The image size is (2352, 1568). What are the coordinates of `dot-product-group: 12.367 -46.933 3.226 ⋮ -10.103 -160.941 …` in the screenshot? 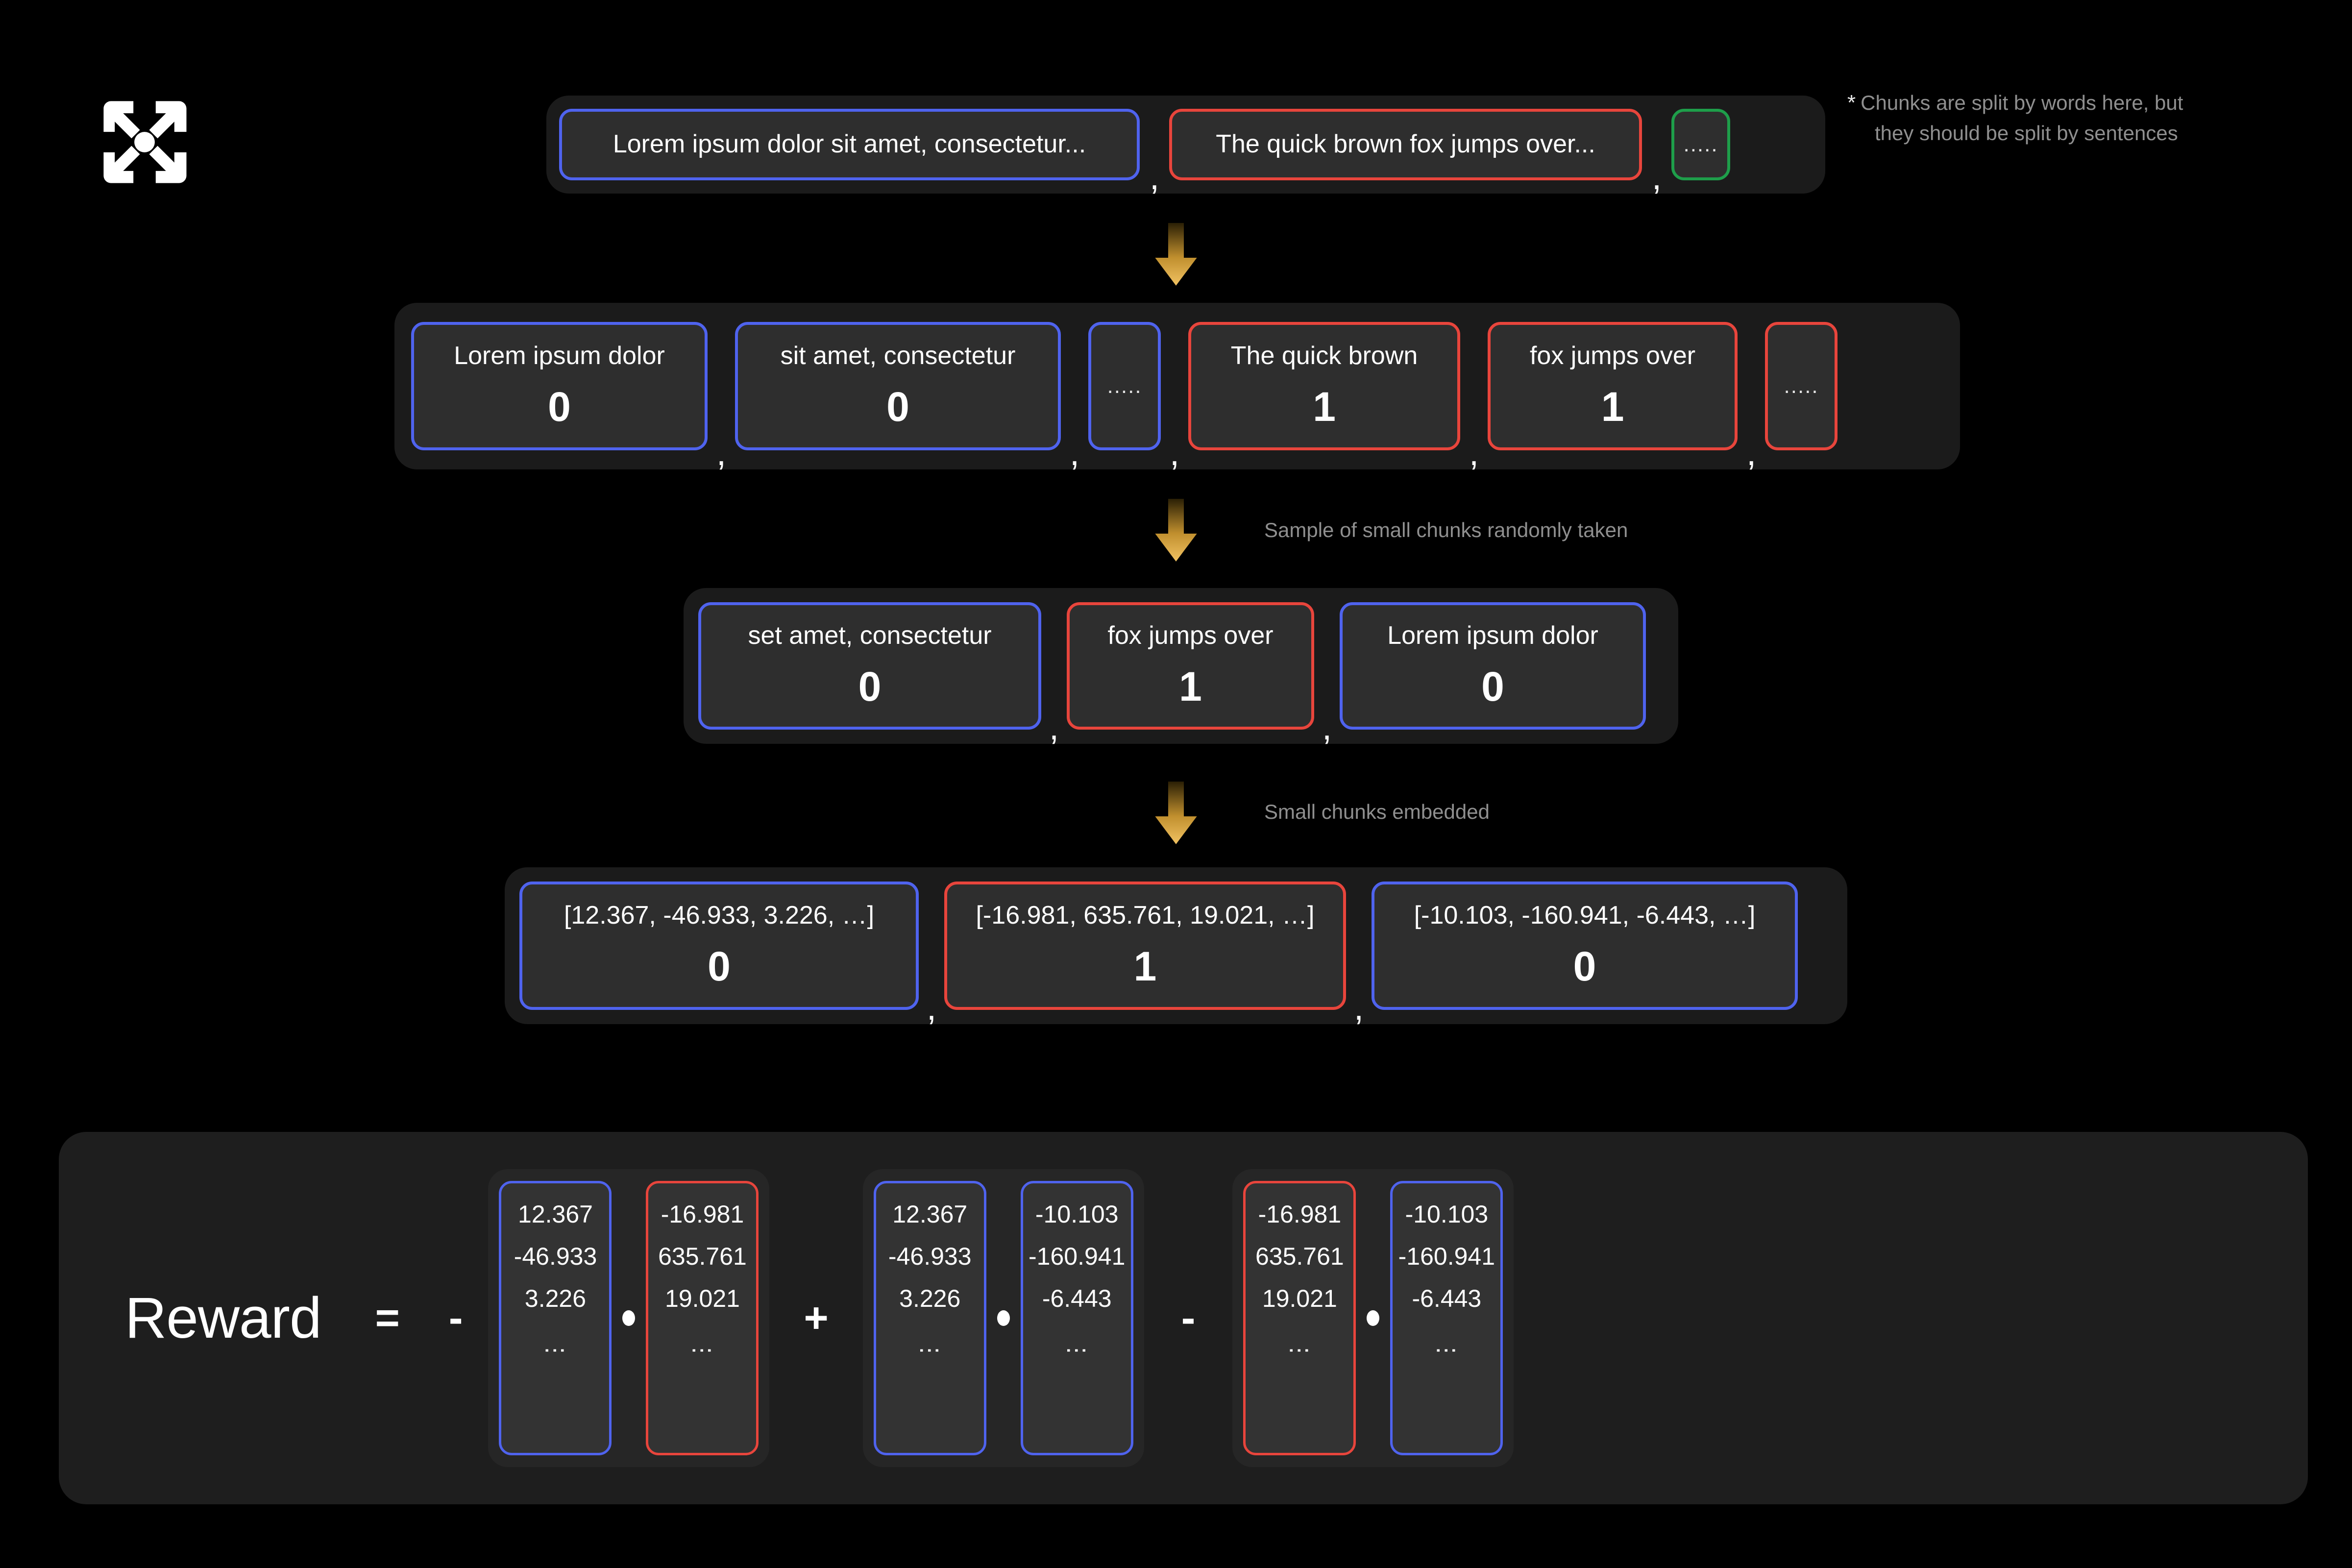 It's located at (1003, 1318).